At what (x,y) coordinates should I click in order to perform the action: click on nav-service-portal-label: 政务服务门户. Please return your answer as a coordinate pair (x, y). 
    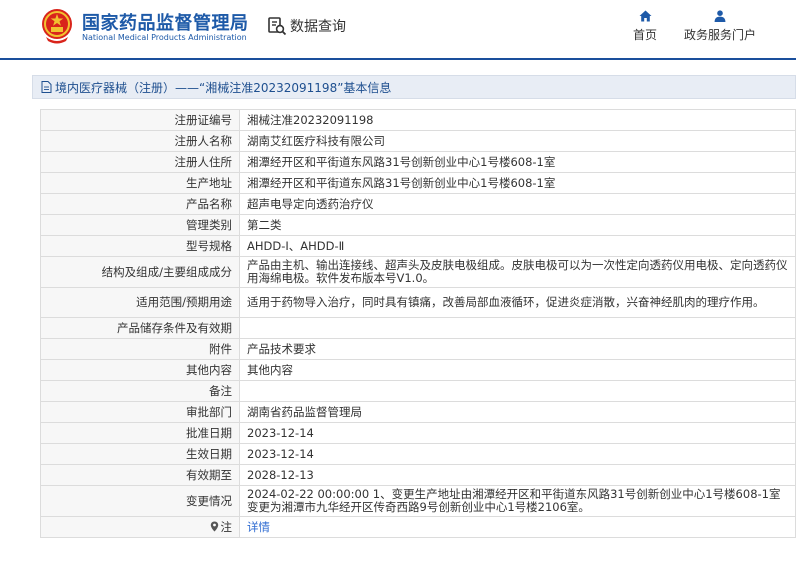
    Looking at the image, I should click on (719, 35).